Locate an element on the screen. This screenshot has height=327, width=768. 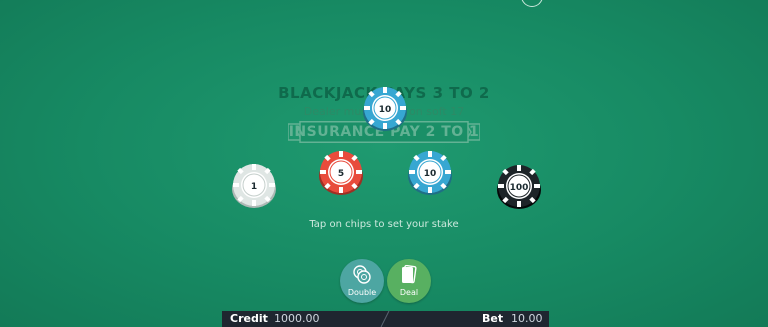
chip-5-value: 5 is located at coordinates (341, 174).